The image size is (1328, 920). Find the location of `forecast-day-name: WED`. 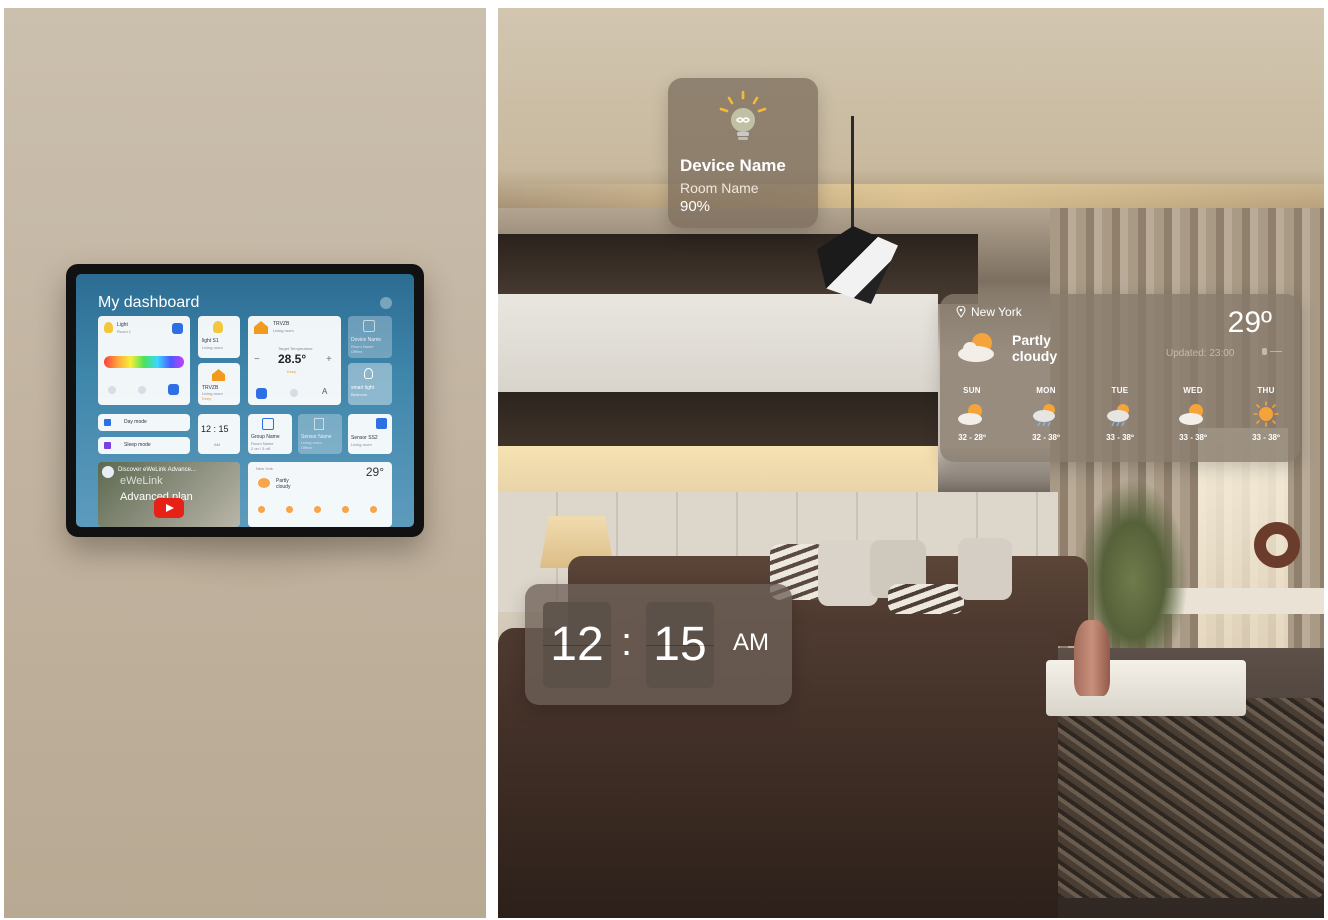

forecast-day-name: WED is located at coordinates (1193, 390).